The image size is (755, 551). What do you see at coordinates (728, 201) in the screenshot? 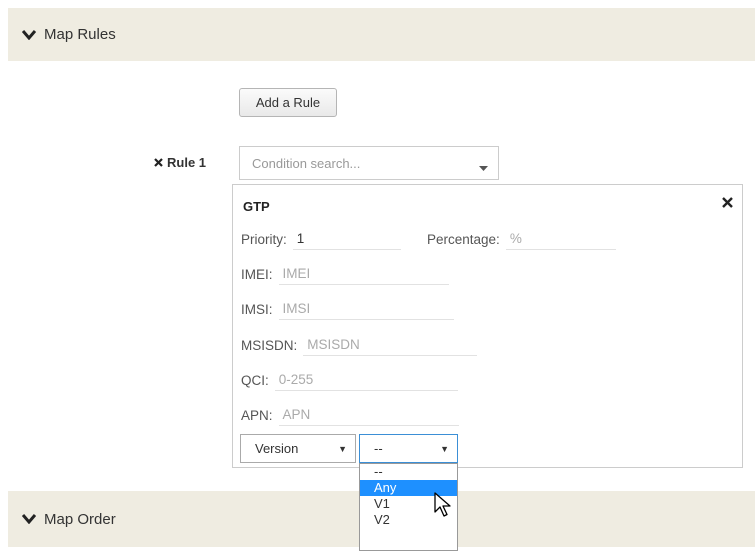
I see `close-icon` at bounding box center [728, 201].